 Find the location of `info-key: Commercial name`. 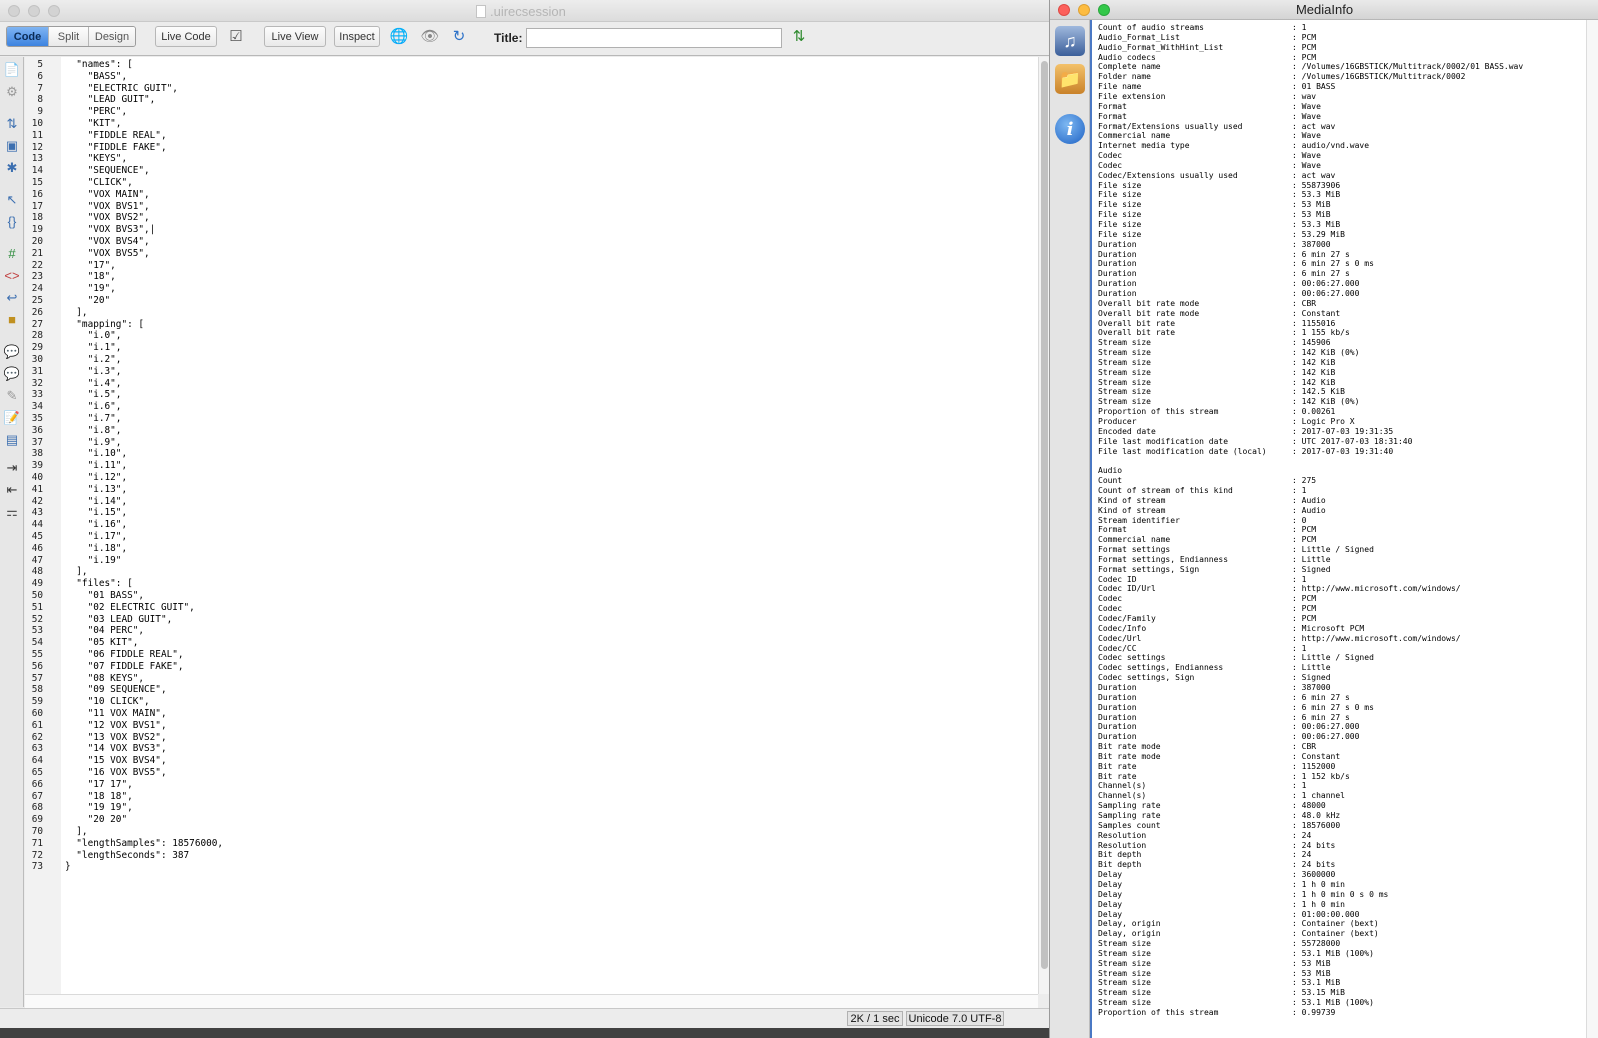

info-key: Commercial name is located at coordinates (1134, 136).